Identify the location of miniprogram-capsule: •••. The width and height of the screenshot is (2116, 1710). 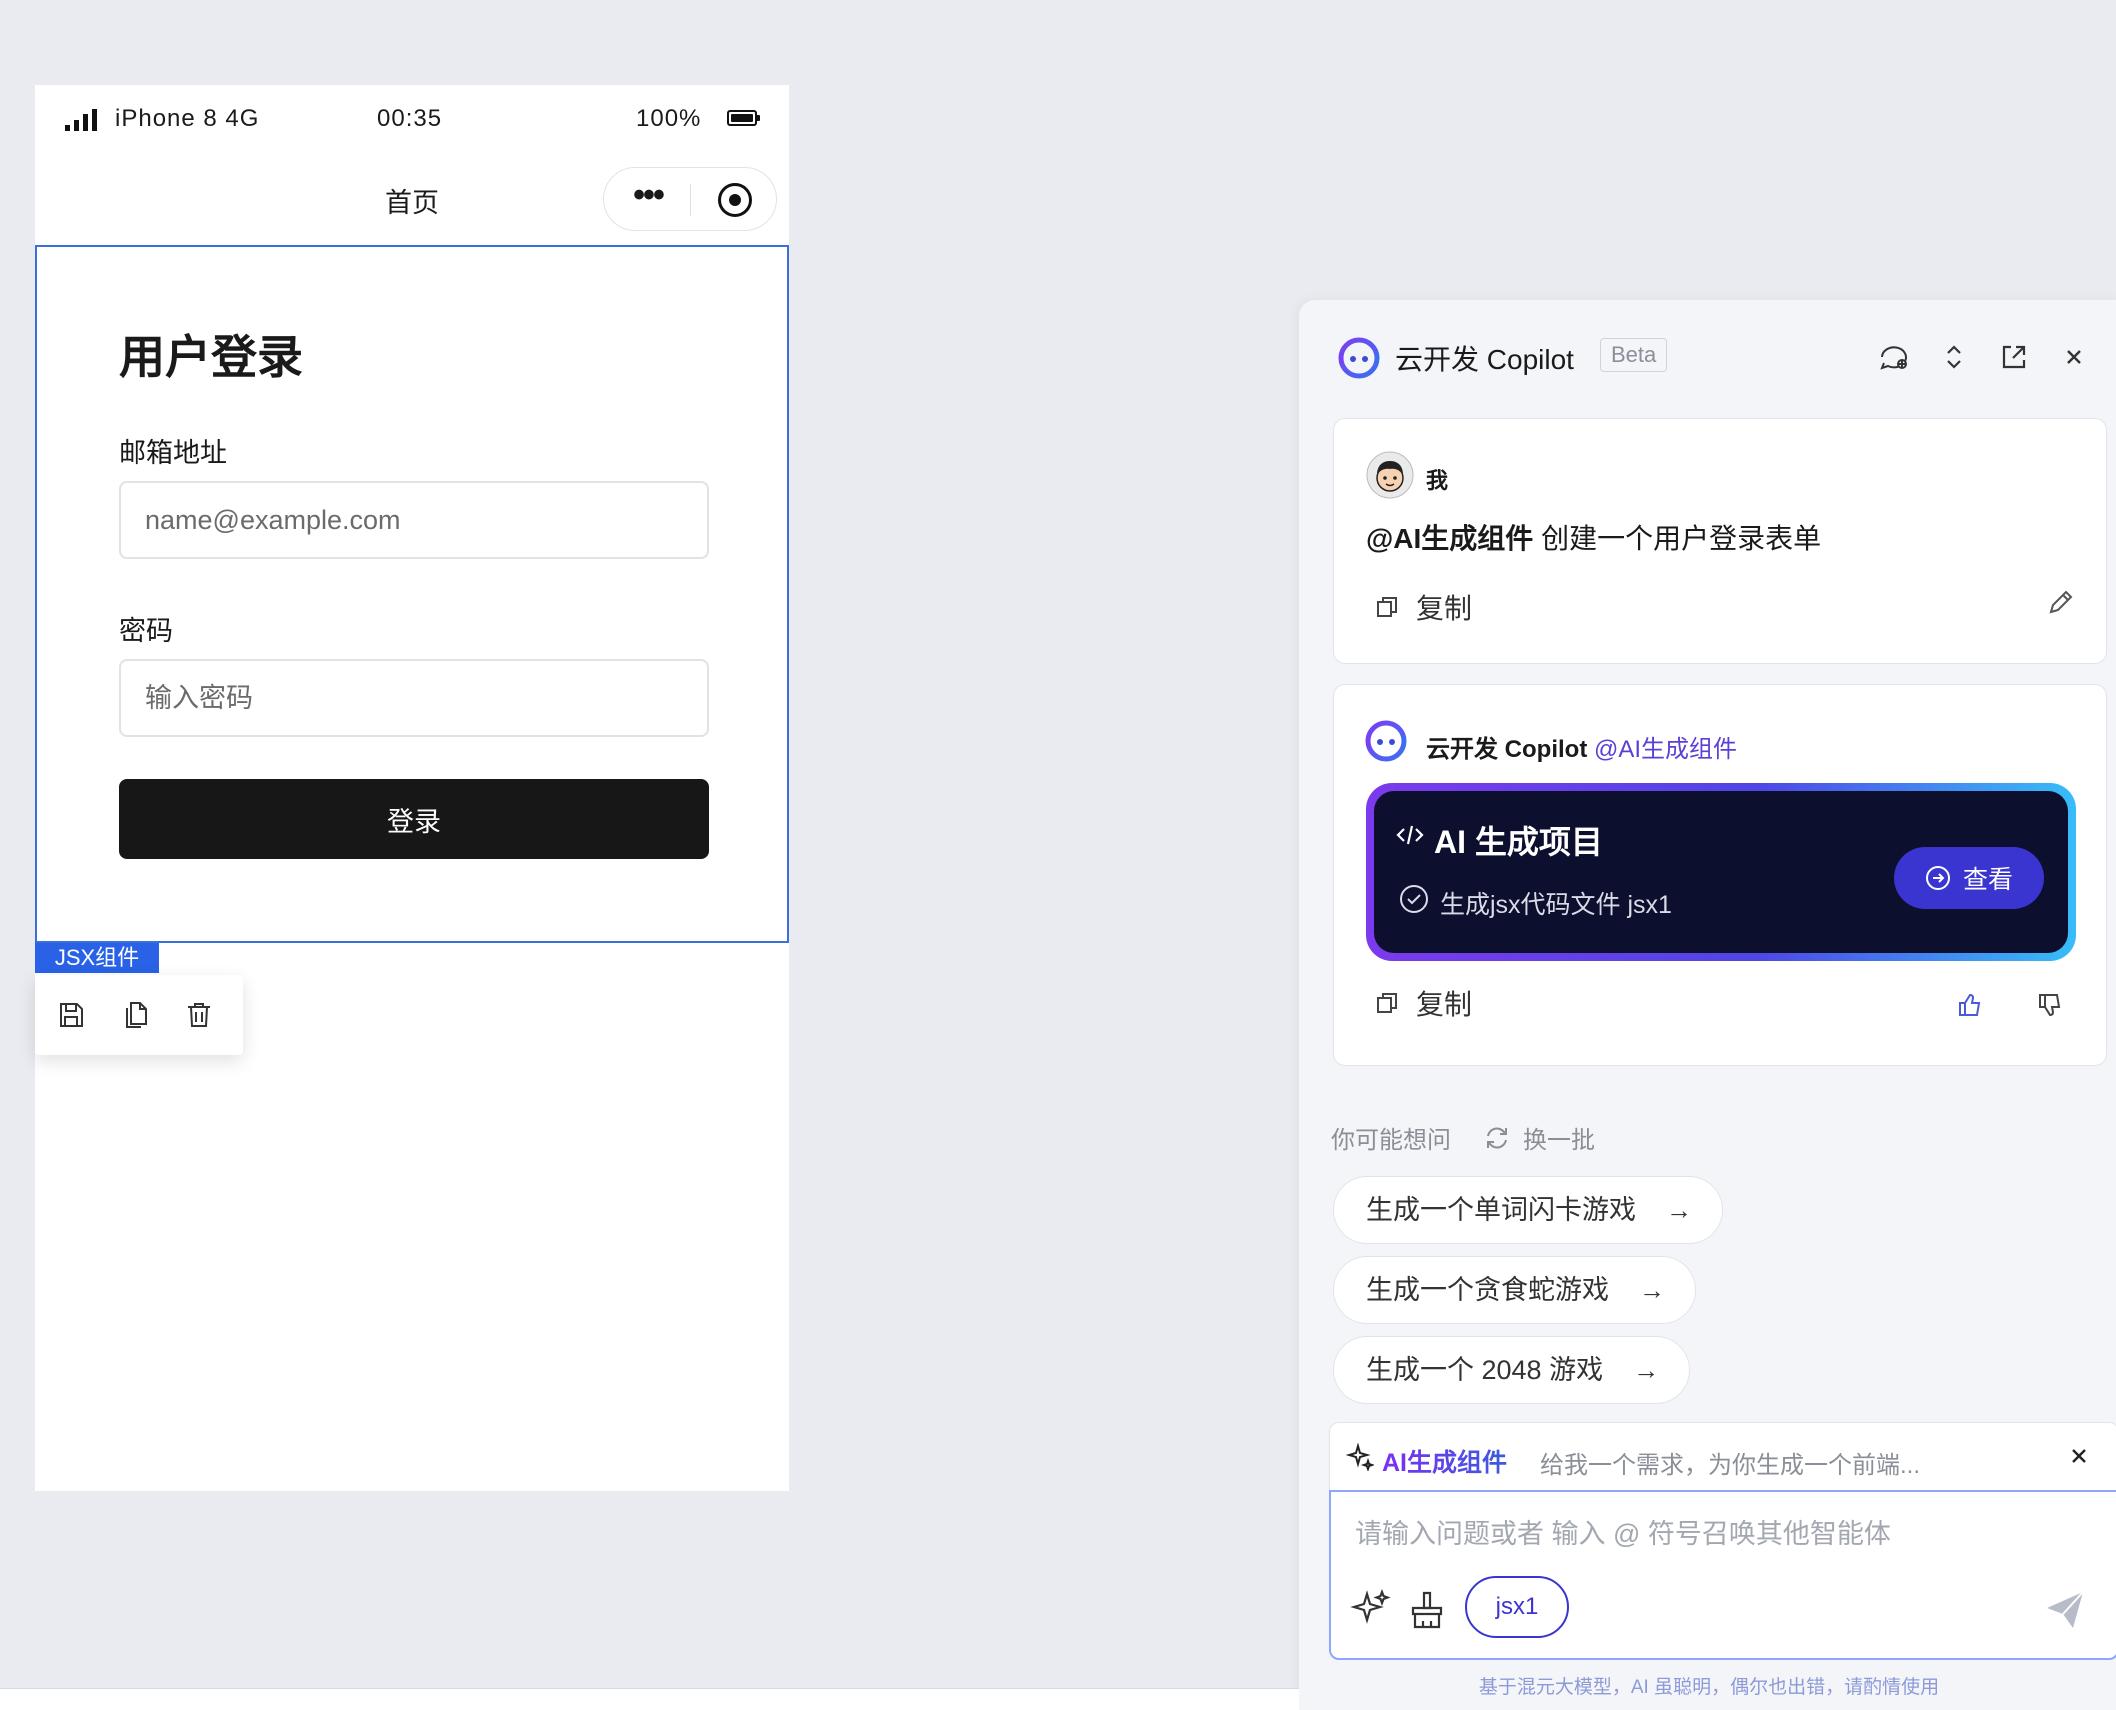
(690, 199).